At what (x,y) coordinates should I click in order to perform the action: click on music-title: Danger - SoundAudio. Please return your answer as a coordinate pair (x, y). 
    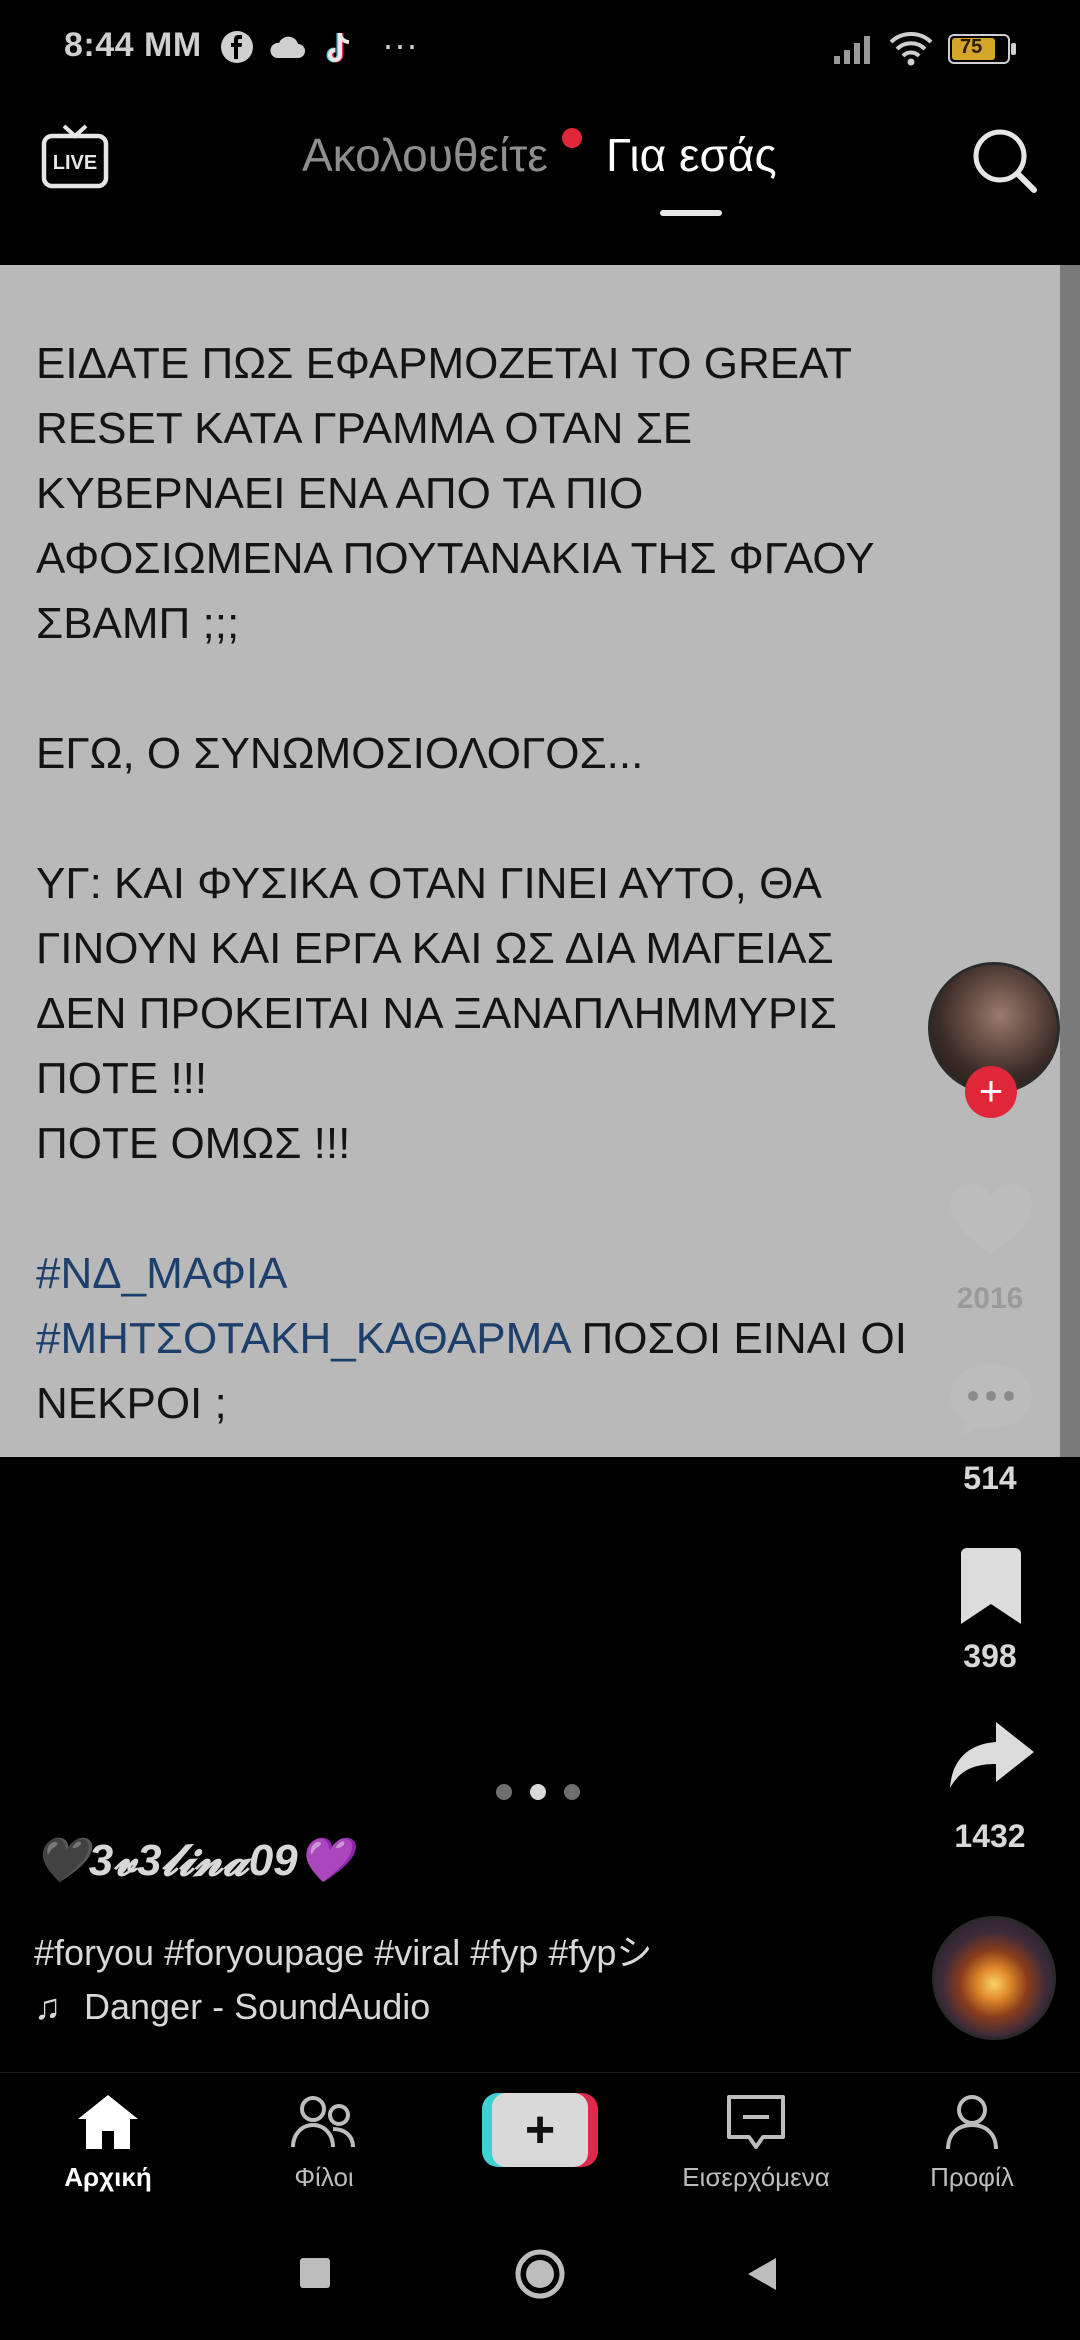
    Looking at the image, I should click on (257, 2006).